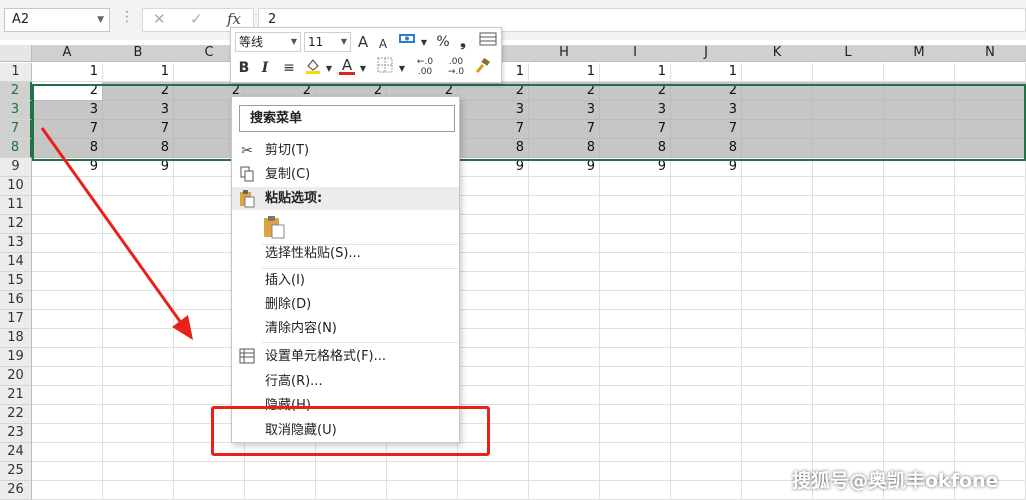  I want to click on cell-n12, so click(990, 224).